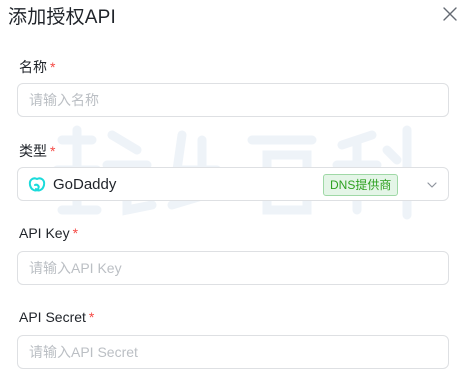 The width and height of the screenshot is (464, 373). I want to click on name-input, so click(233, 100).